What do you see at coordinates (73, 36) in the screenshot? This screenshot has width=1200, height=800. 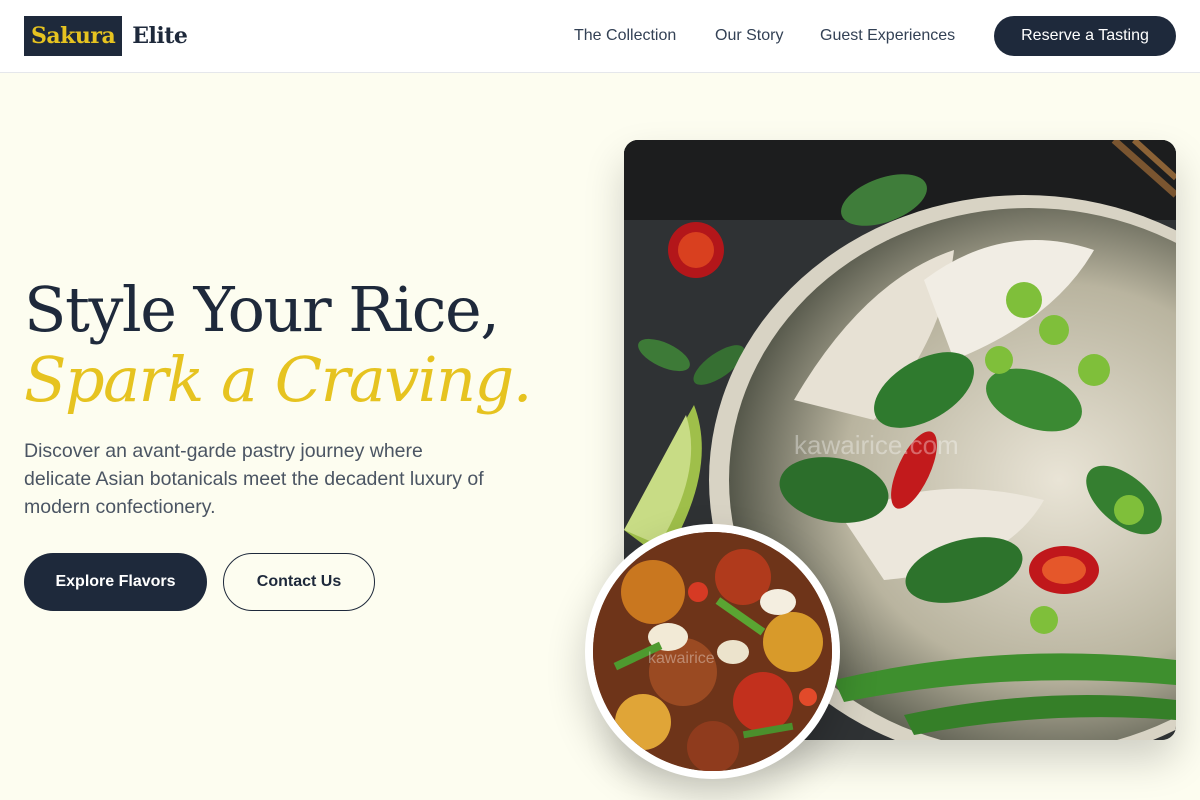 I see `logo-primary: Sakura` at bounding box center [73, 36].